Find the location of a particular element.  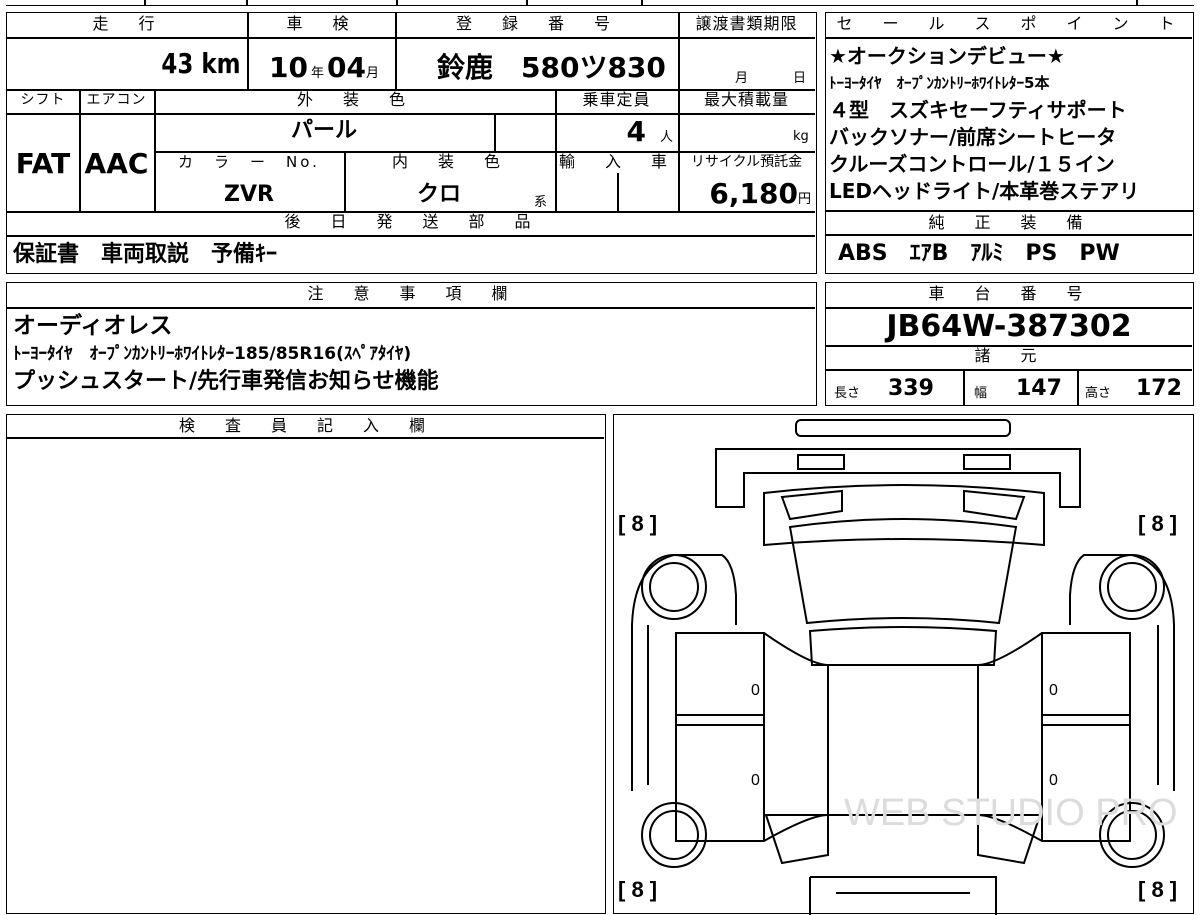

watermark: WEB STUDIO PRO is located at coordinates (1011, 813).